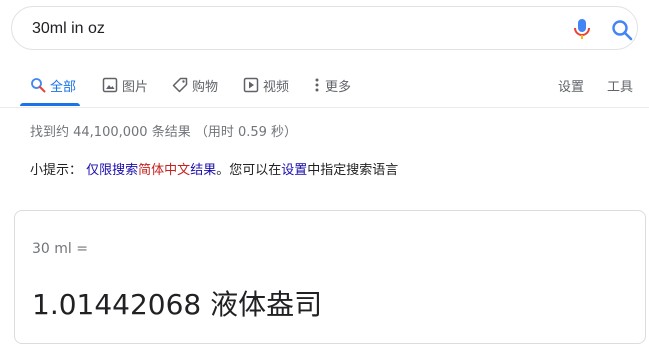 The width and height of the screenshot is (649, 347). What do you see at coordinates (180, 85) in the screenshot?
I see `tag-icon` at bounding box center [180, 85].